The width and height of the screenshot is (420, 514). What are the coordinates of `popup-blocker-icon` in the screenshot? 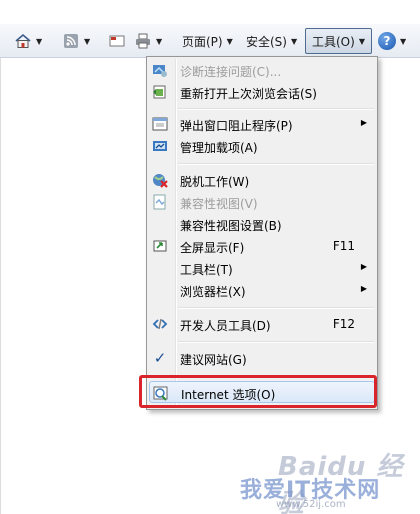 It's located at (160, 124).